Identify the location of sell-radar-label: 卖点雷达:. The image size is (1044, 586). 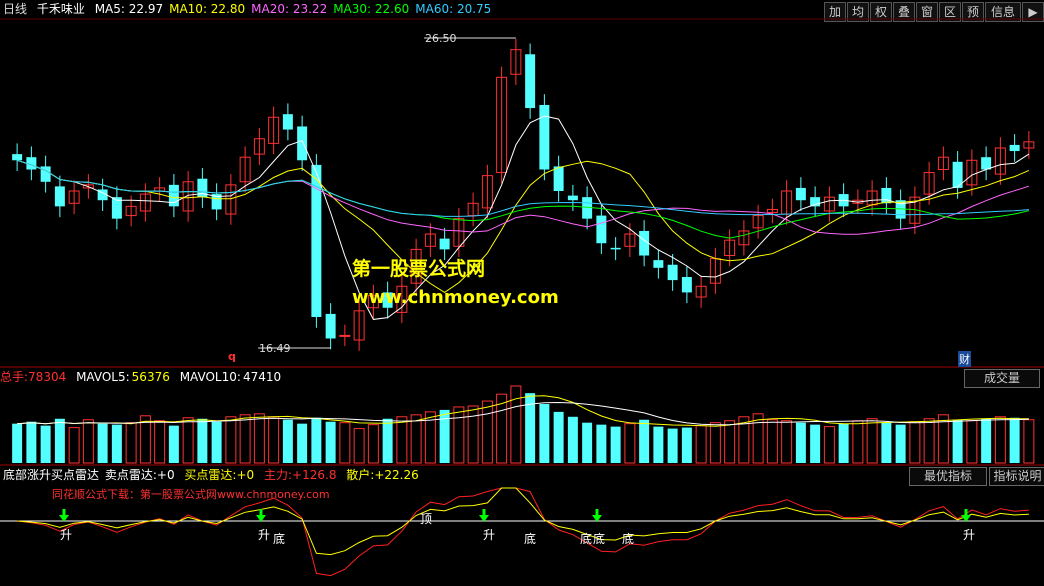
(130, 475).